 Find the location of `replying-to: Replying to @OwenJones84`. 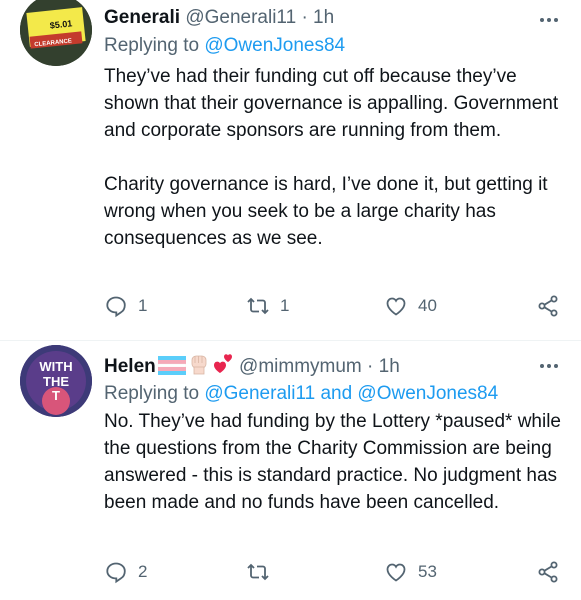

replying-to: Replying to @OwenJones84 is located at coordinates (224, 46).